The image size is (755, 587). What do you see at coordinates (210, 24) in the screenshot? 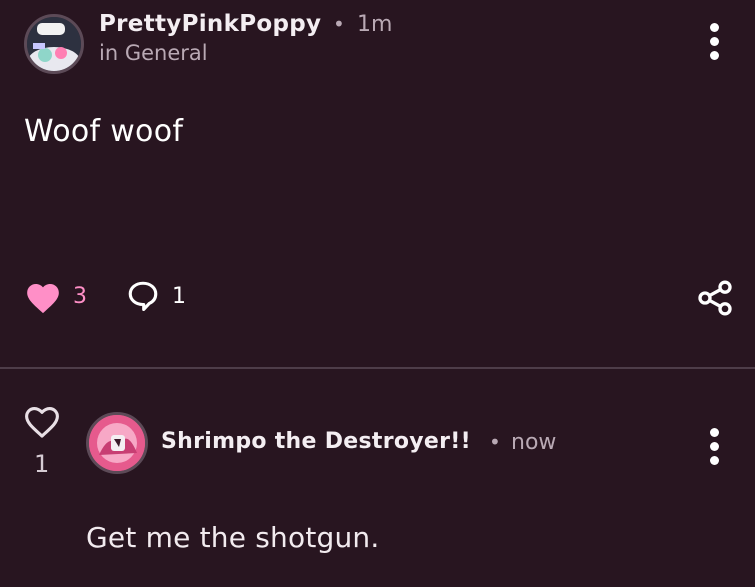
I see `post-author-name: PrettyPinkPoppy` at bounding box center [210, 24].